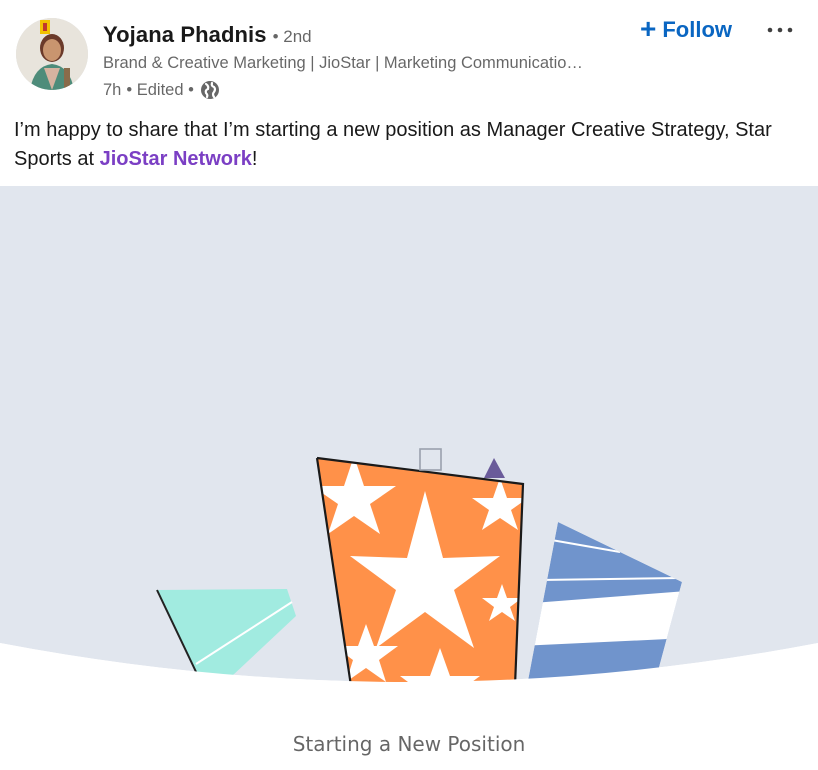  What do you see at coordinates (112, 89) in the screenshot?
I see `post-time: 7h` at bounding box center [112, 89].